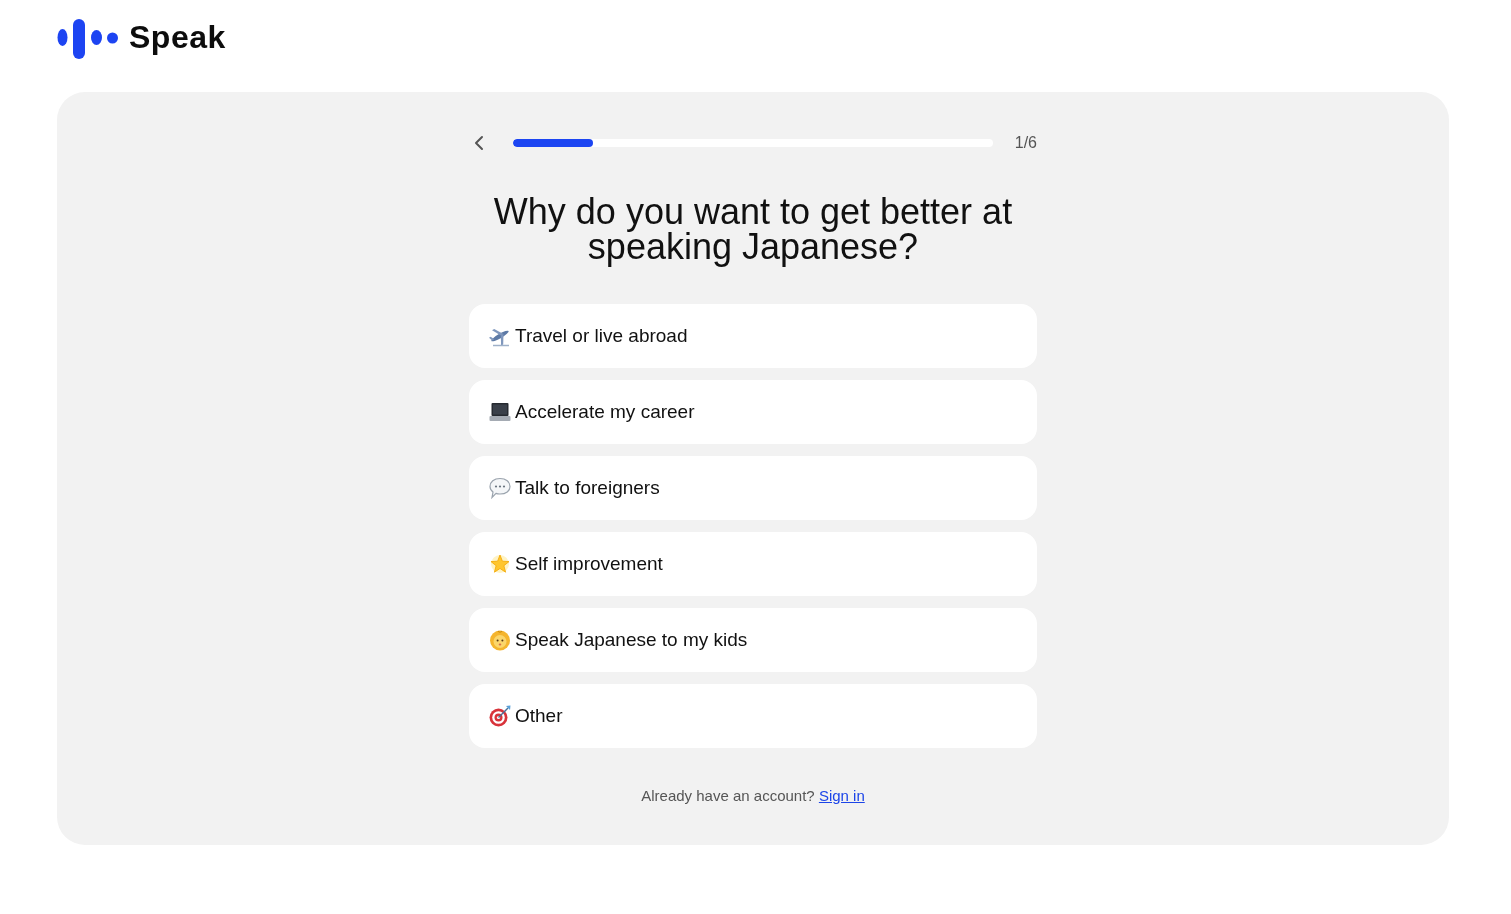 This screenshot has height=914, width=1511. Describe the element at coordinates (753, 412) in the screenshot. I see `option-button: Accelerate my career` at that location.